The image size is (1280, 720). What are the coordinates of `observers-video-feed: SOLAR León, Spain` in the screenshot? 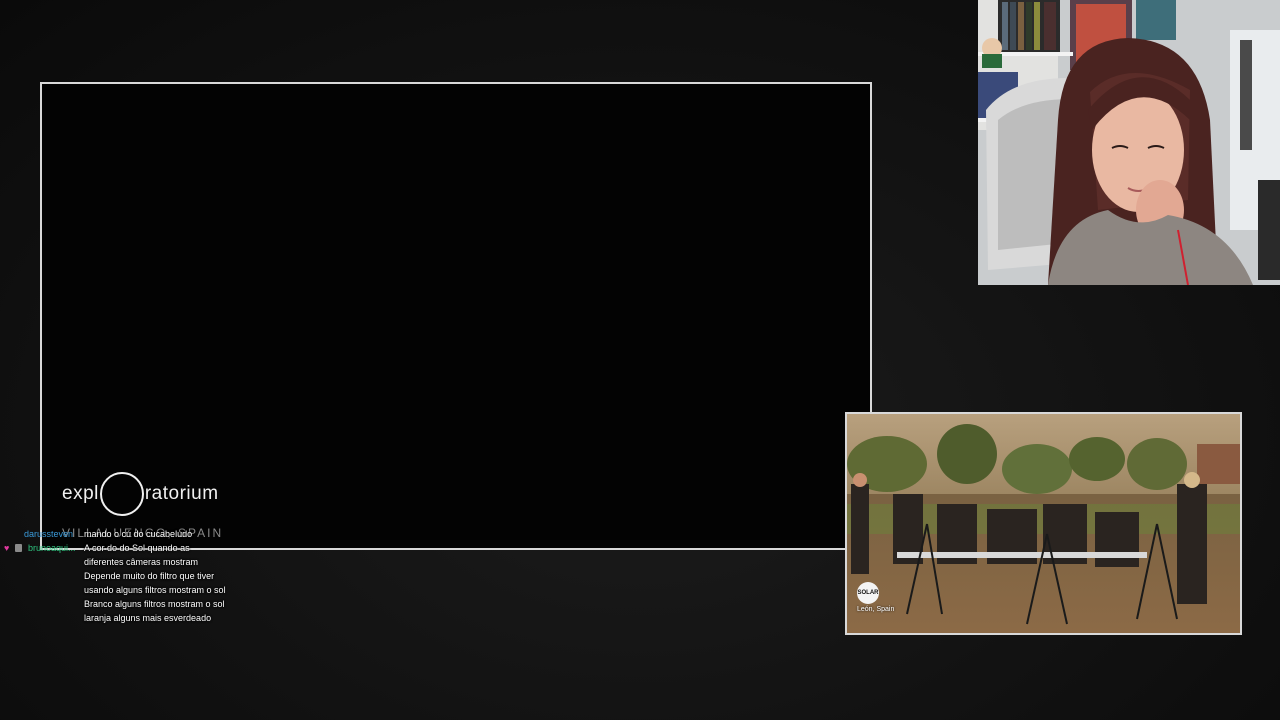 It's located at (1043, 523).